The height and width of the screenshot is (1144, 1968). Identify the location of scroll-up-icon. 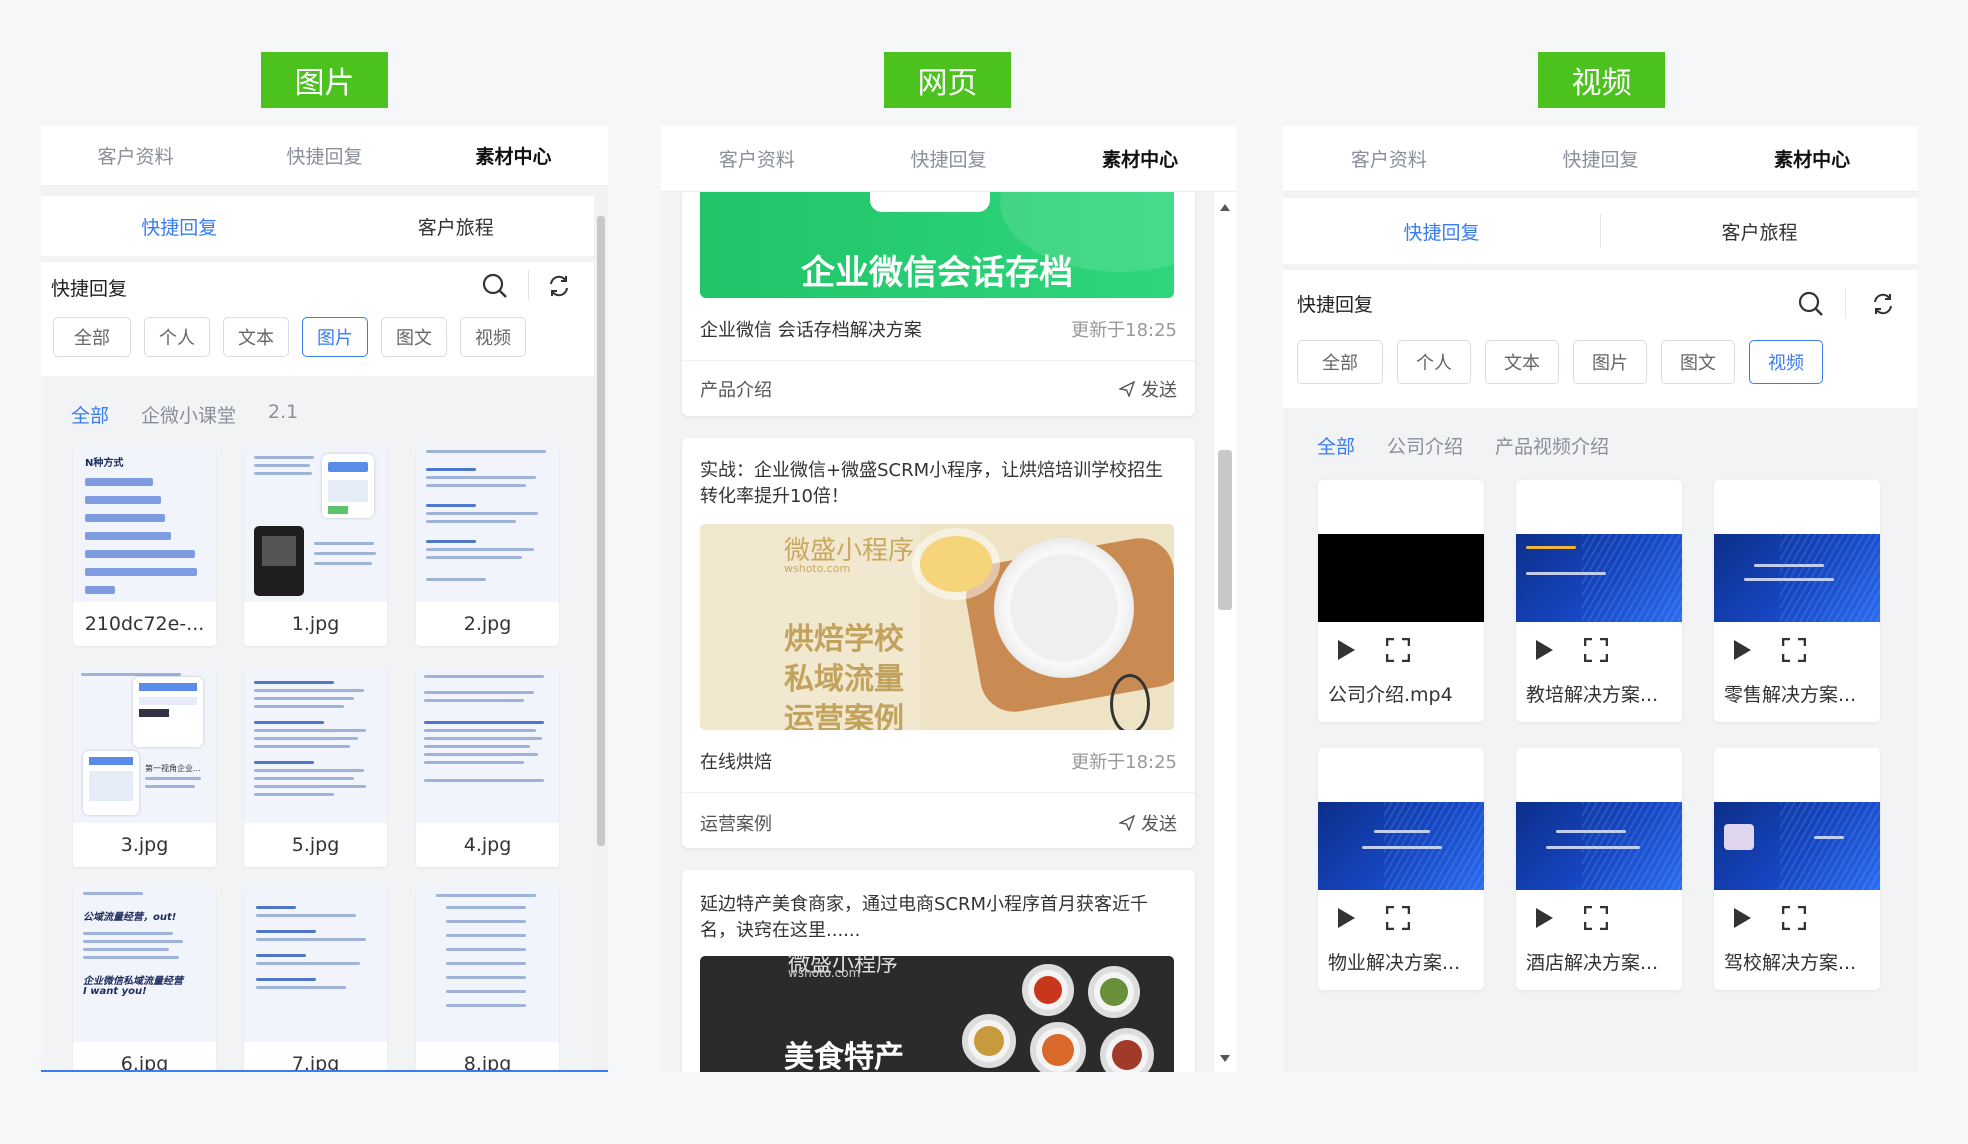
(1225, 207).